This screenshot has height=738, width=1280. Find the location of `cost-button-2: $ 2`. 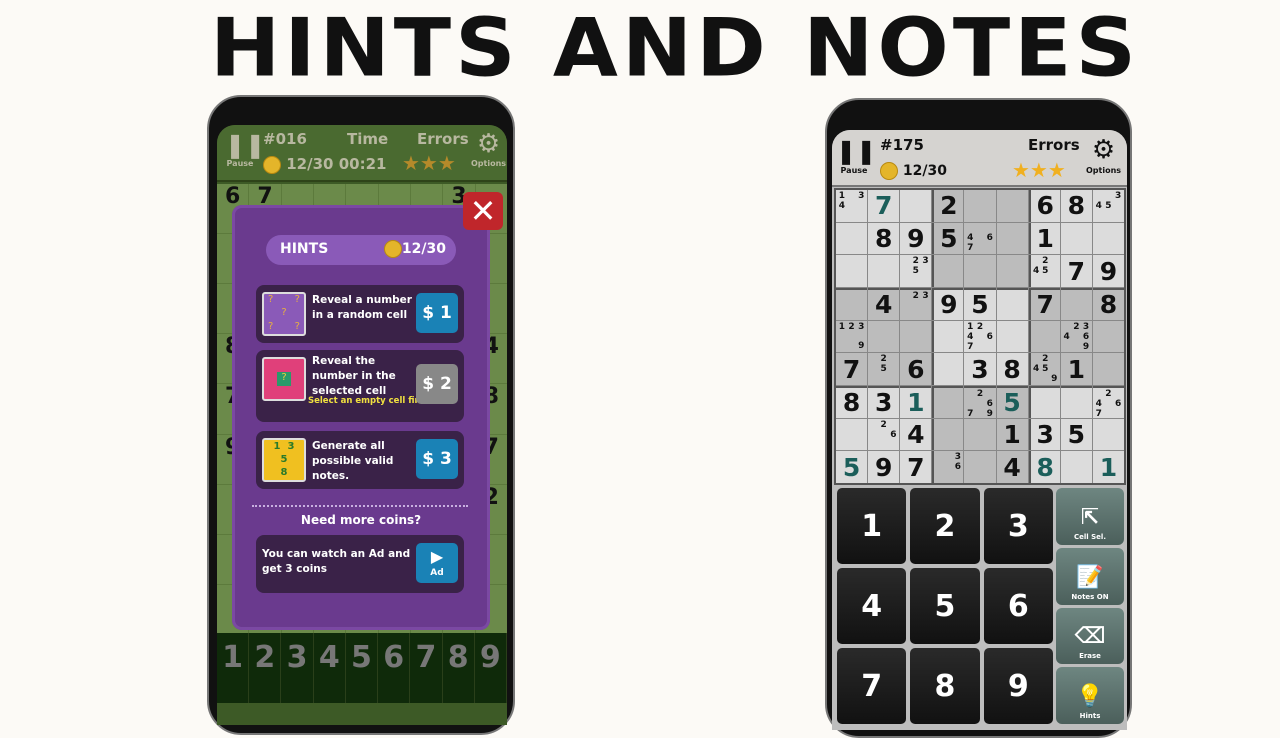

cost-button-2: $ 2 is located at coordinates (437, 384).